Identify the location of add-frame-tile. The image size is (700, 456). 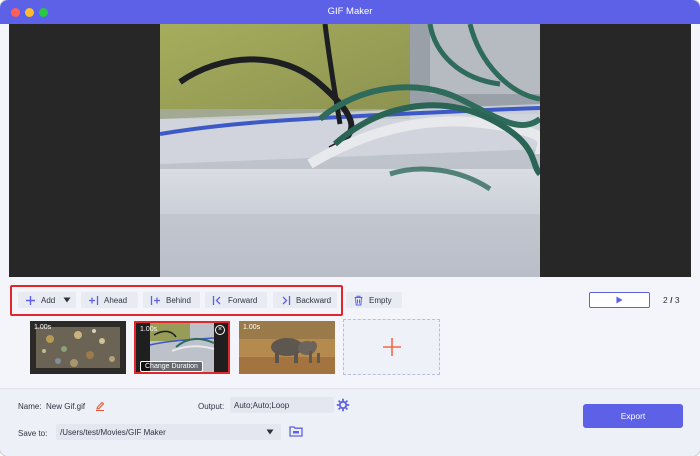
(391, 347).